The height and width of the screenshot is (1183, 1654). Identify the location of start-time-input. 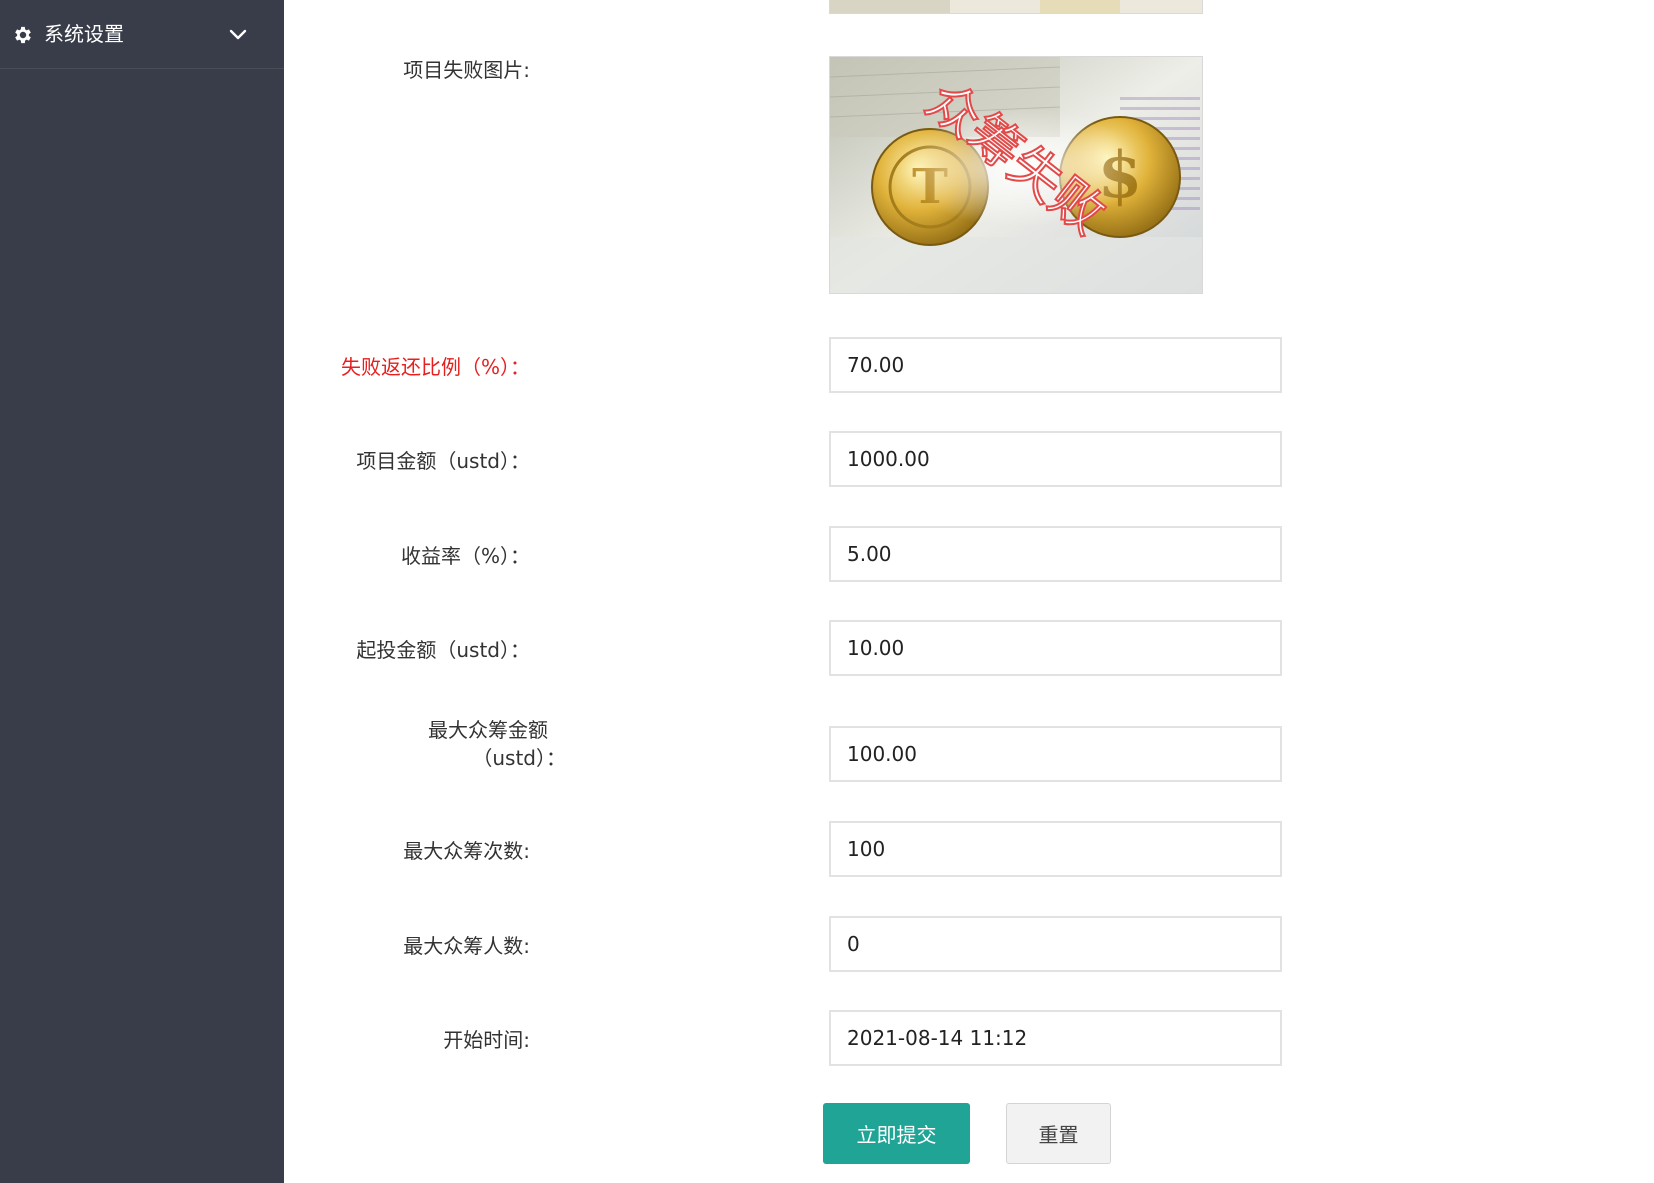
(1055, 1038).